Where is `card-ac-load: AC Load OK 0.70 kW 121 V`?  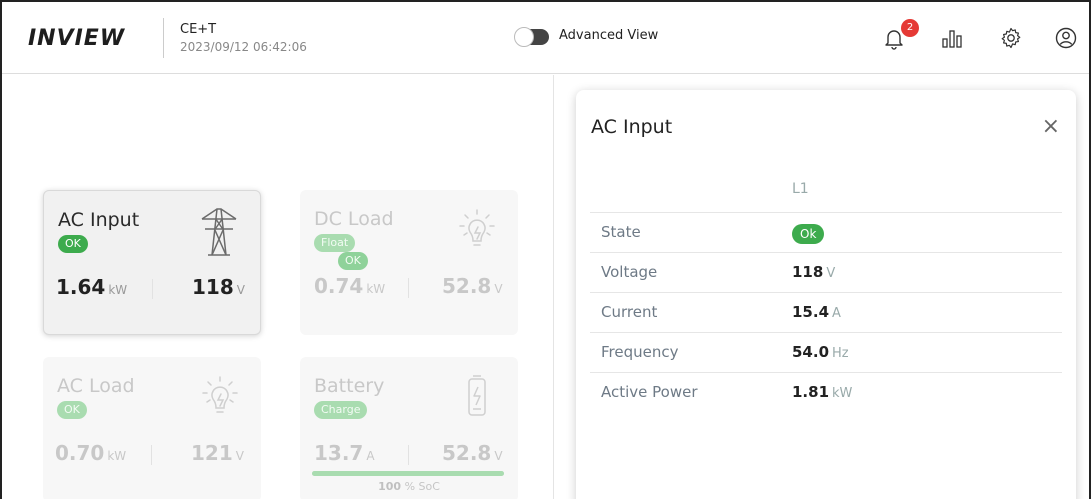 card-ac-load: AC Load OK 0.70 kW 121 V is located at coordinates (152, 428).